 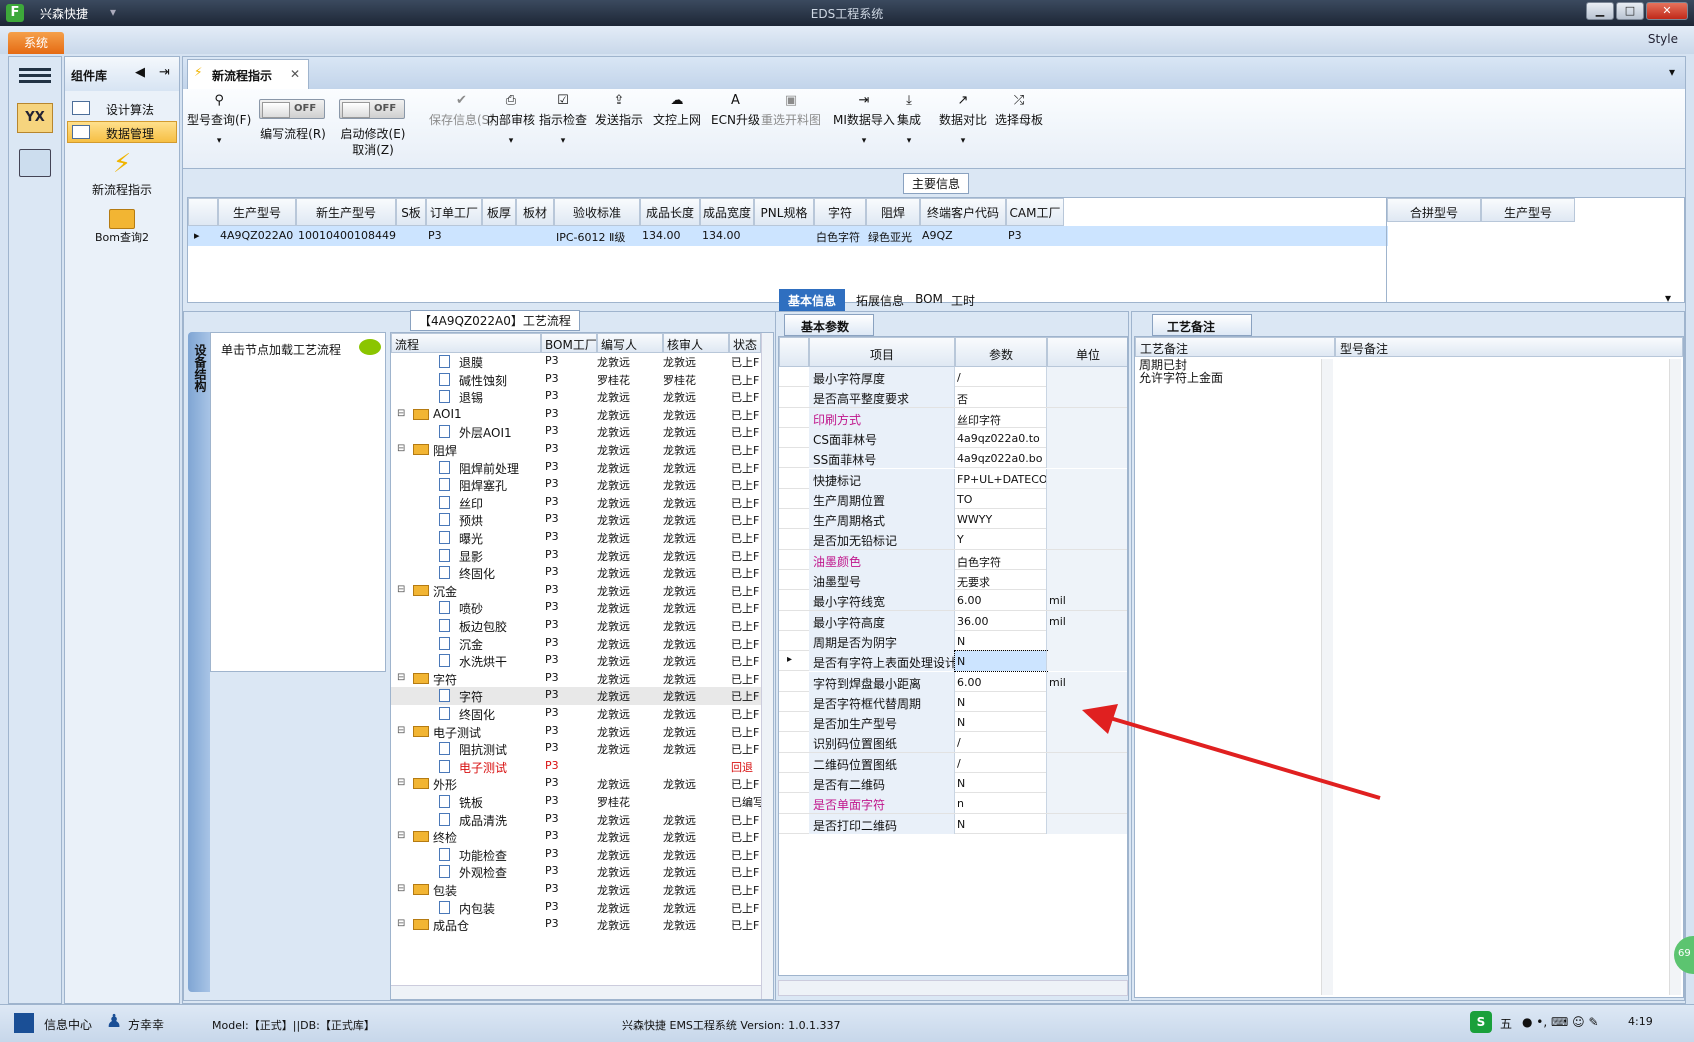 What do you see at coordinates (1640, 1021) in the screenshot?
I see `clock: 4:19` at bounding box center [1640, 1021].